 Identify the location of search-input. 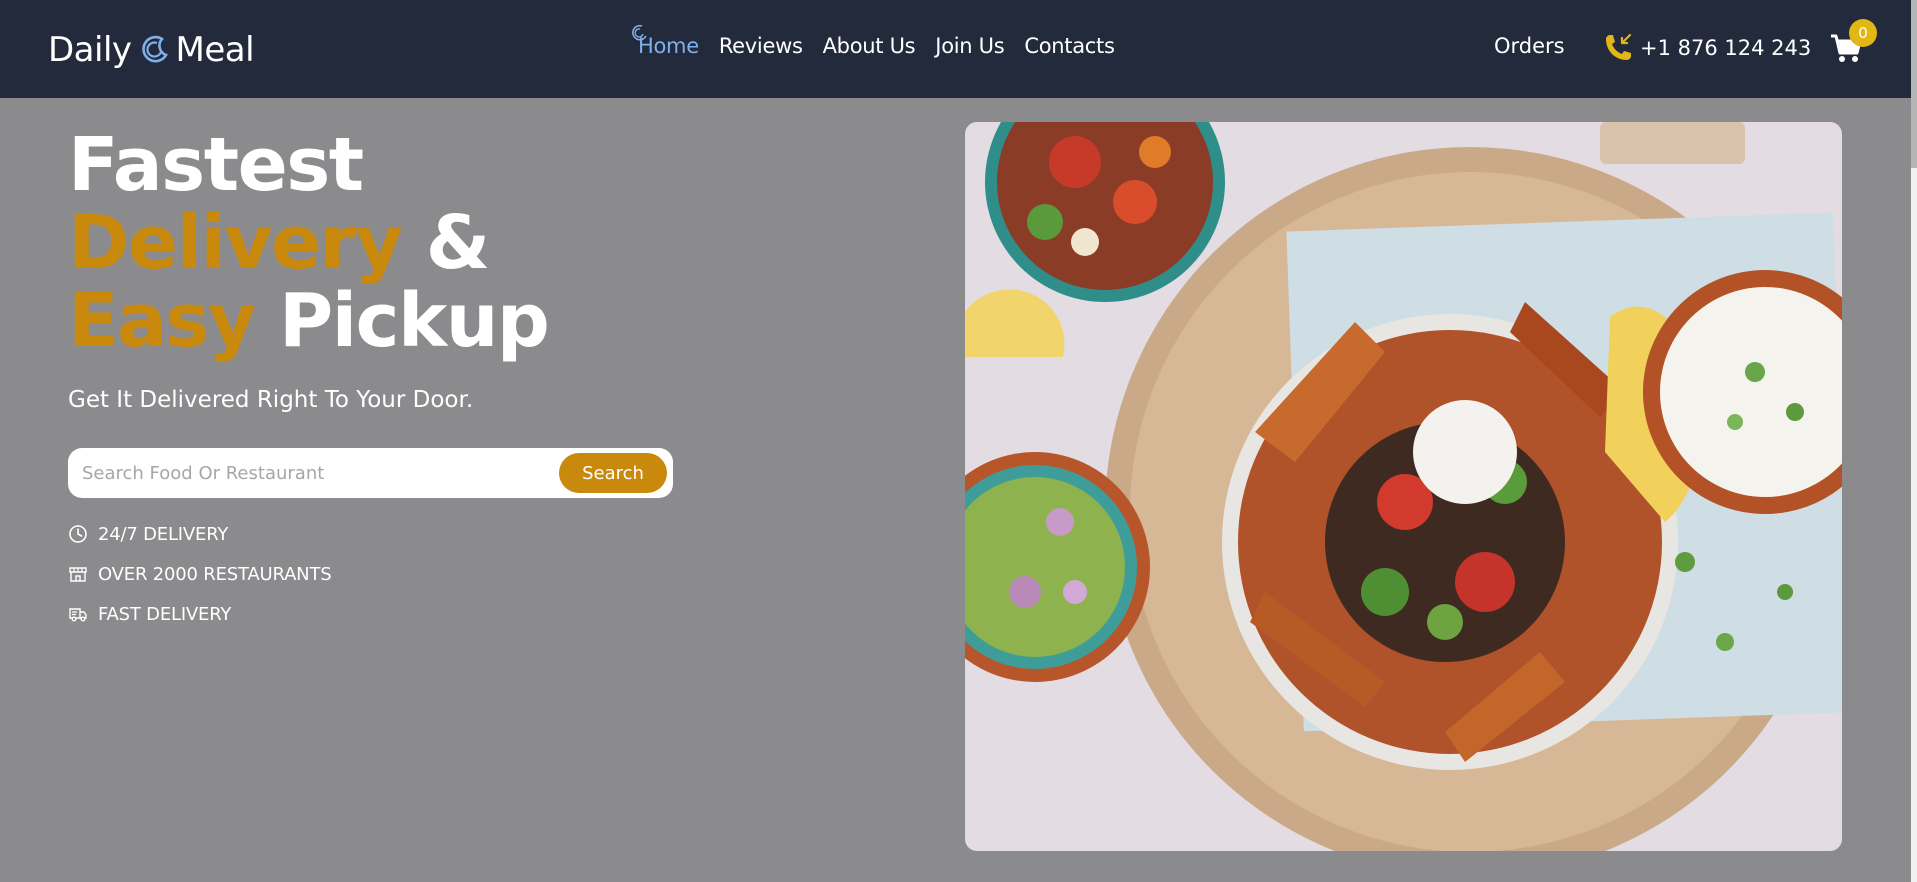
(317, 473).